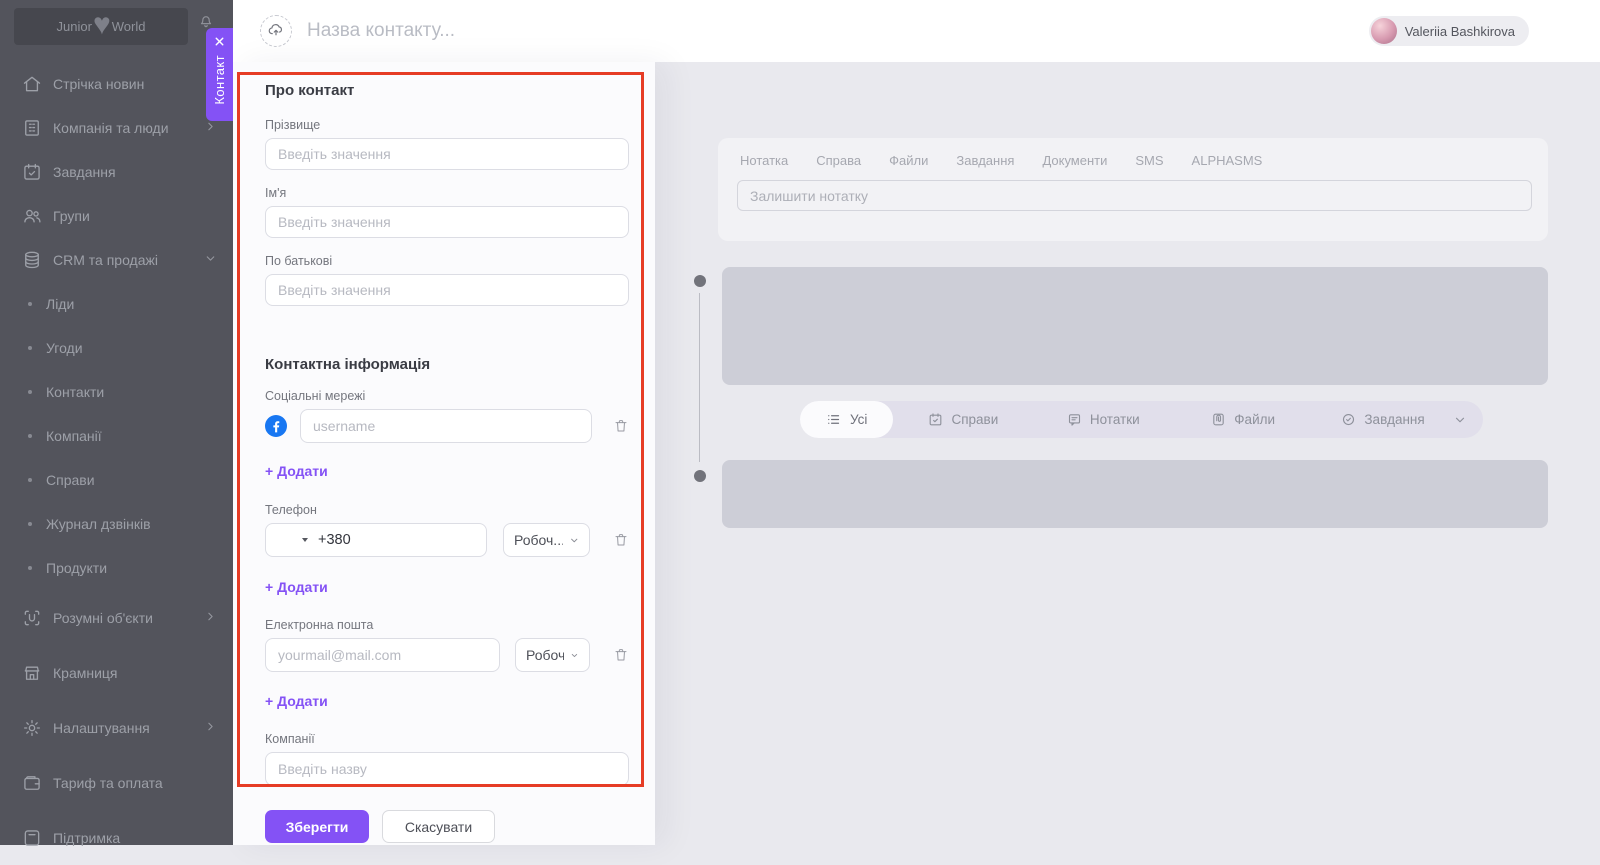 This screenshot has height=865, width=1600. I want to click on user-menu: Valeriia Bashkirova, so click(1449, 31).